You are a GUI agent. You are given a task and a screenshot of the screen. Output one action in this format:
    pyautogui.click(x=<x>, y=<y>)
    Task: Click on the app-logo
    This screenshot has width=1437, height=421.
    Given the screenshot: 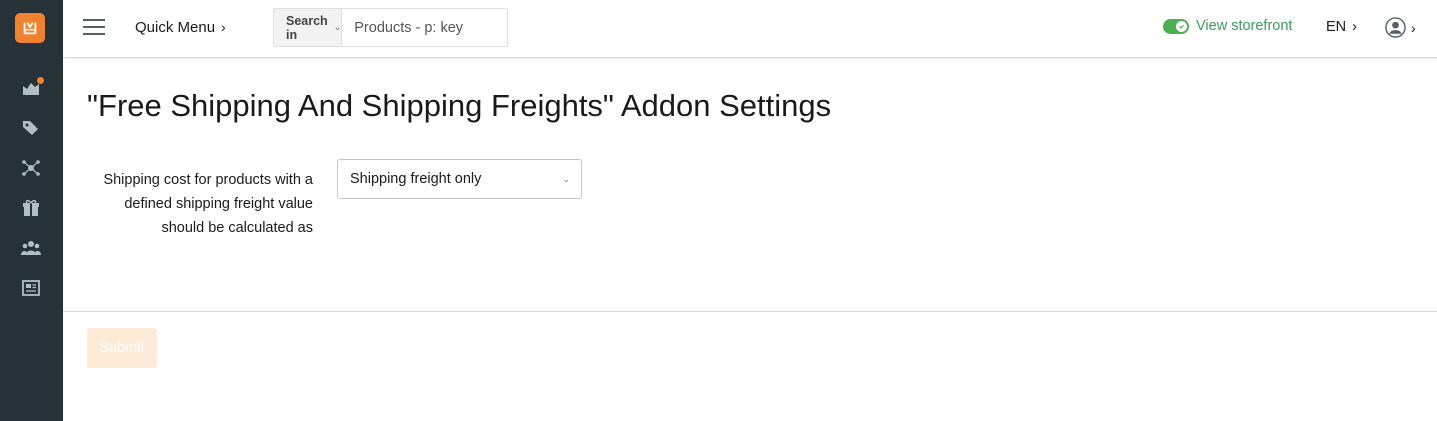 What is the action you would take?
    pyautogui.click(x=30, y=28)
    